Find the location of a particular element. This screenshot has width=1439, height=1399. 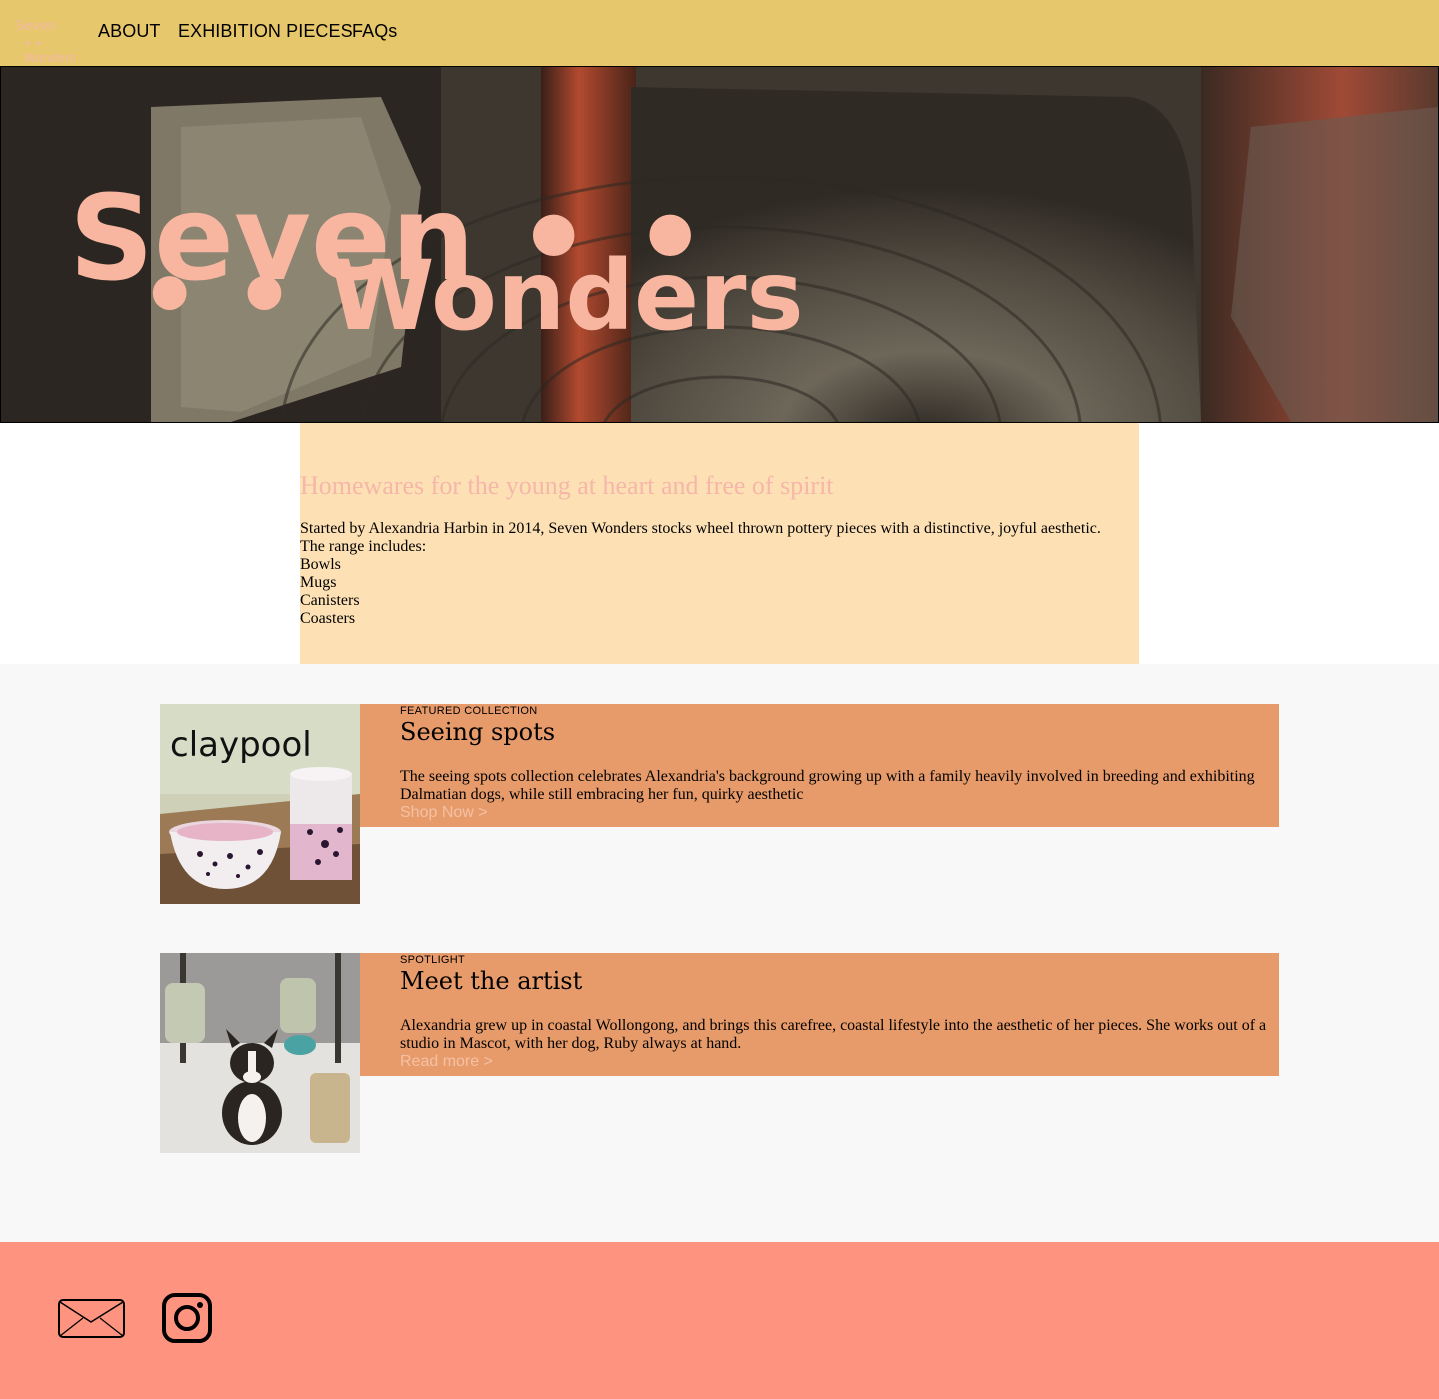

card-title: Seeing spots is located at coordinates (478, 732).